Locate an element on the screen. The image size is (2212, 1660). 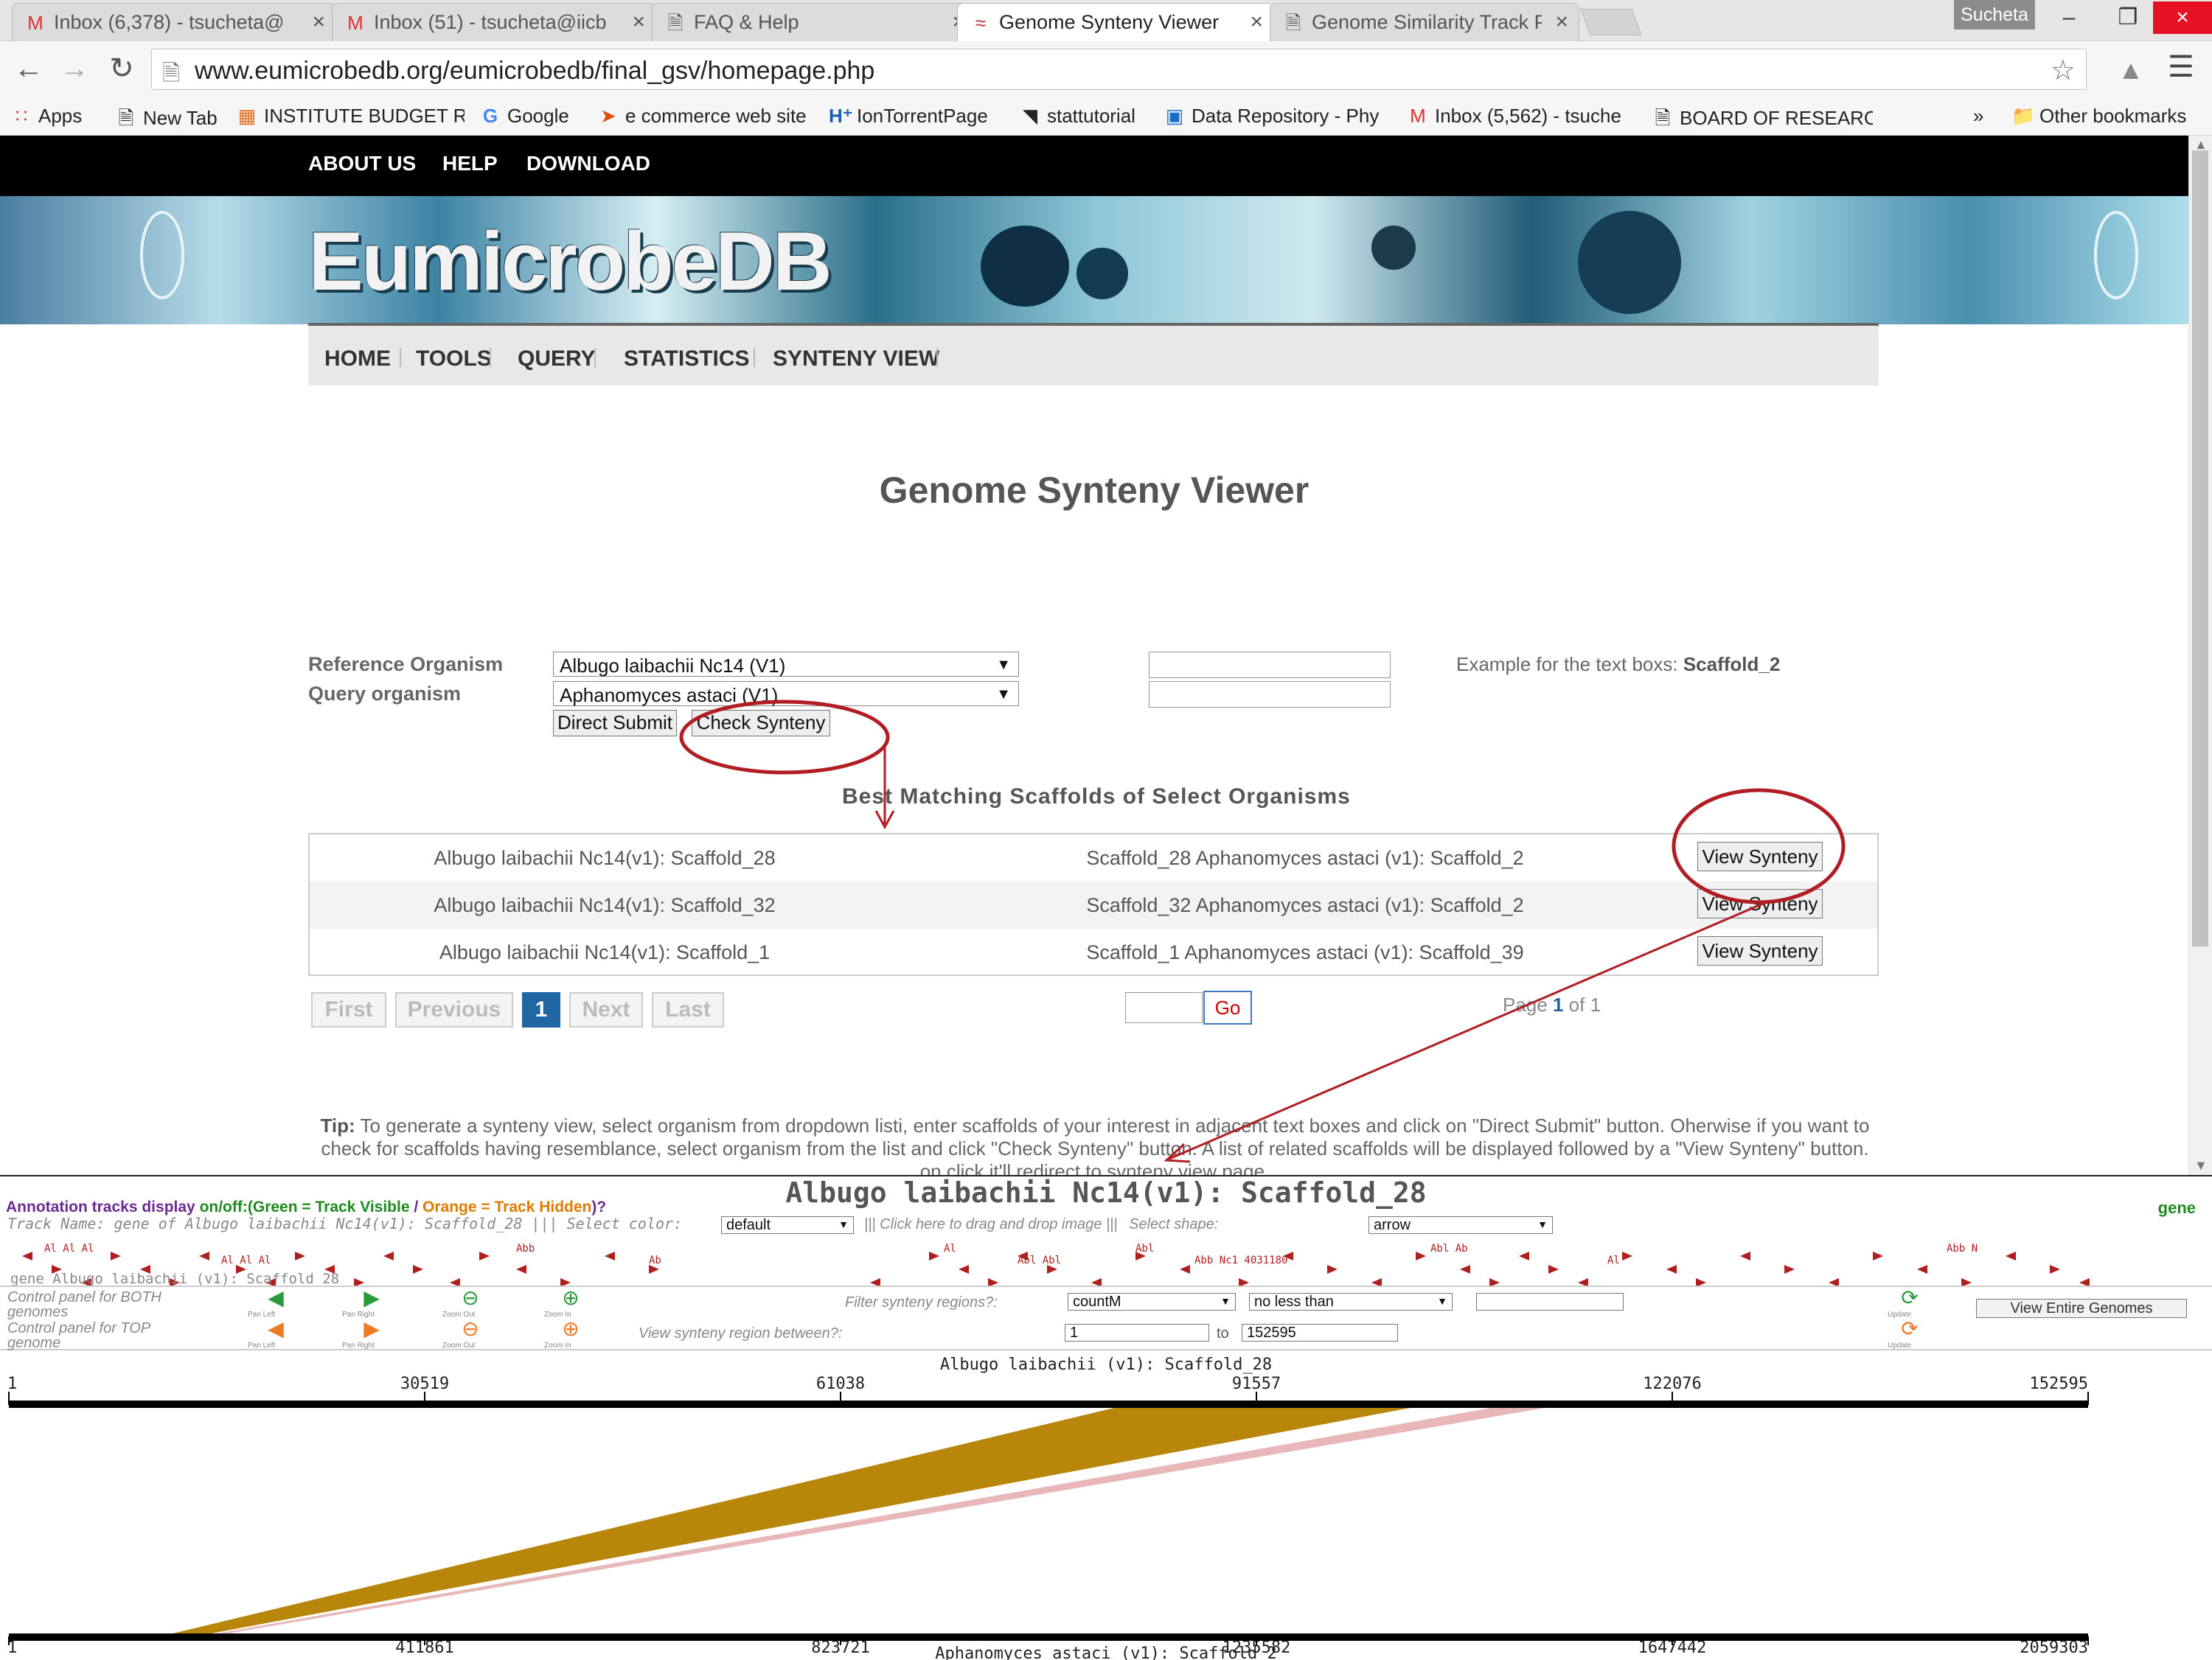
zoom-in-top-icon: ⊕ is located at coordinates (570, 1329).